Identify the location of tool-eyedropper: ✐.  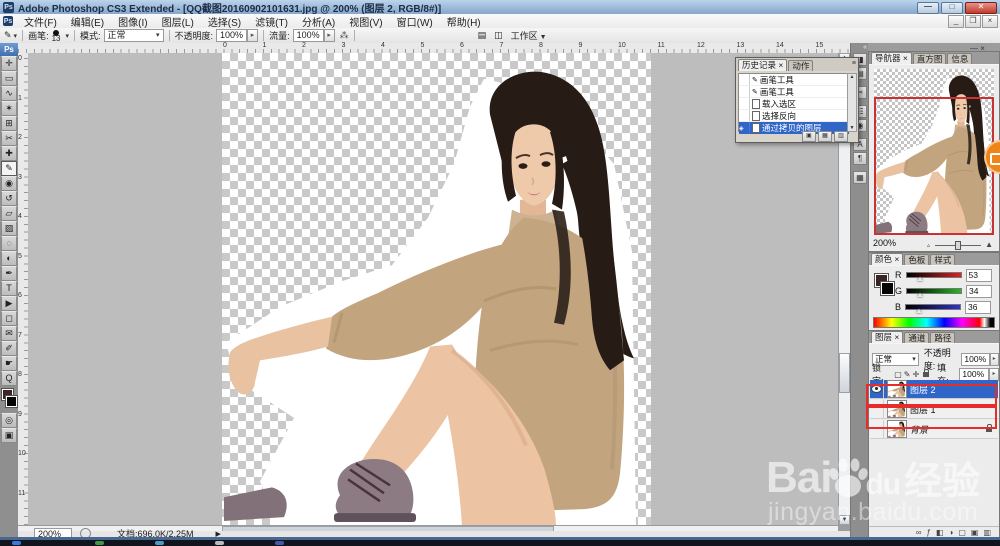
(9, 348).